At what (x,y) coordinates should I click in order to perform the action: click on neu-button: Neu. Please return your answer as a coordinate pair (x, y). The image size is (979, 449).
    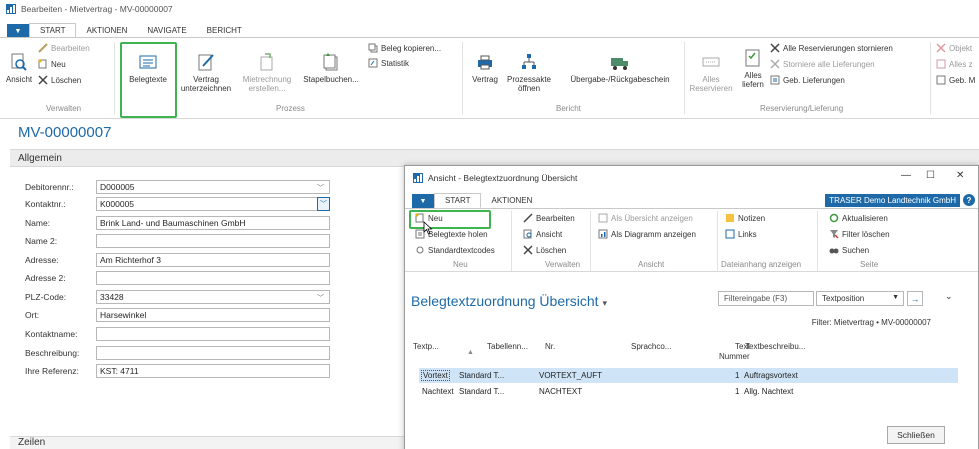
    Looking at the image, I should click on (52, 64).